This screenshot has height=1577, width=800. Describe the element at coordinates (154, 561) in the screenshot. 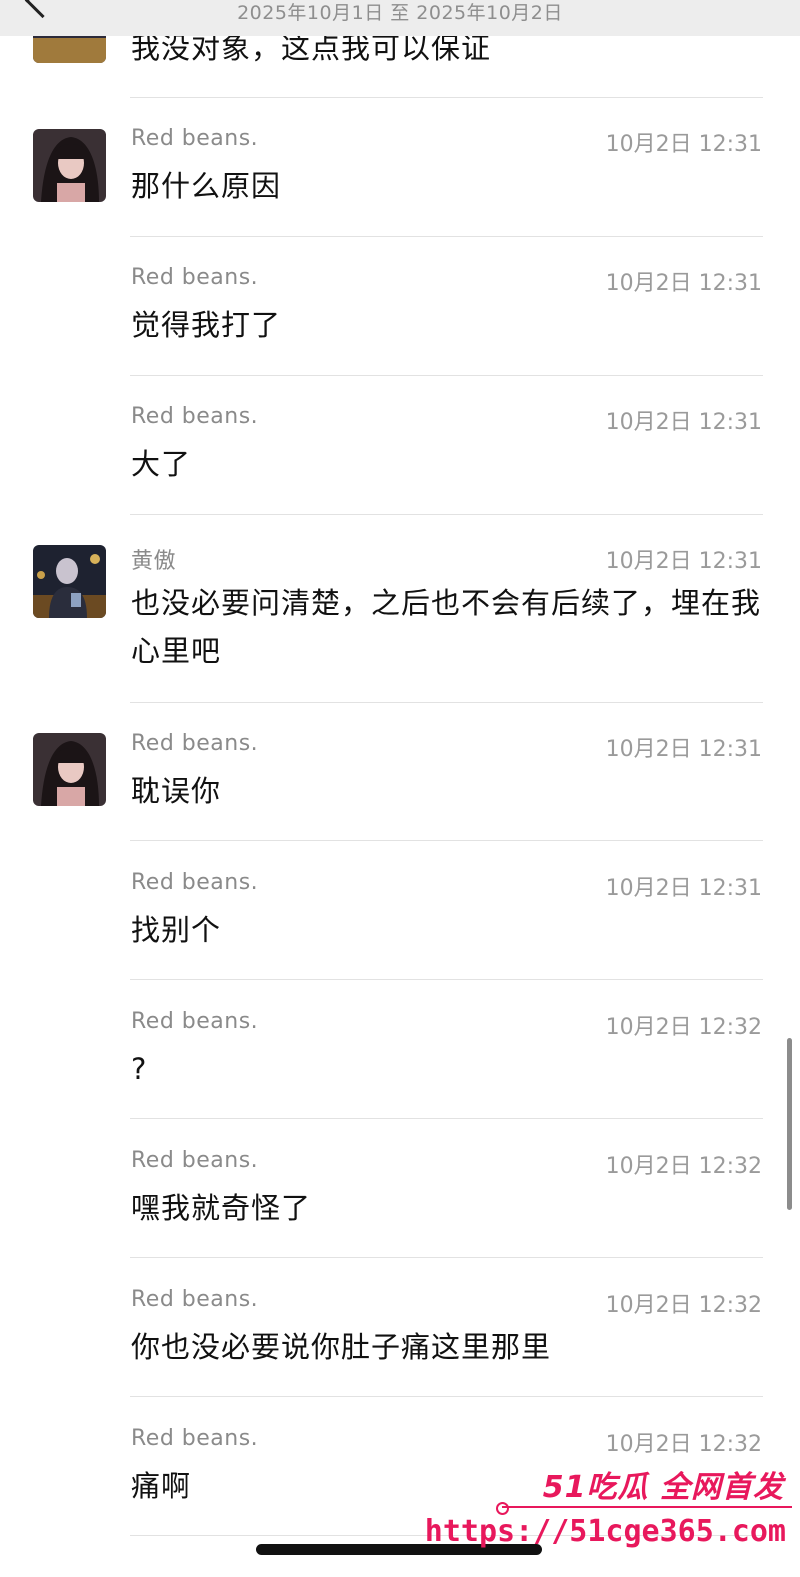

I see `sender-name: 黄傲` at that location.